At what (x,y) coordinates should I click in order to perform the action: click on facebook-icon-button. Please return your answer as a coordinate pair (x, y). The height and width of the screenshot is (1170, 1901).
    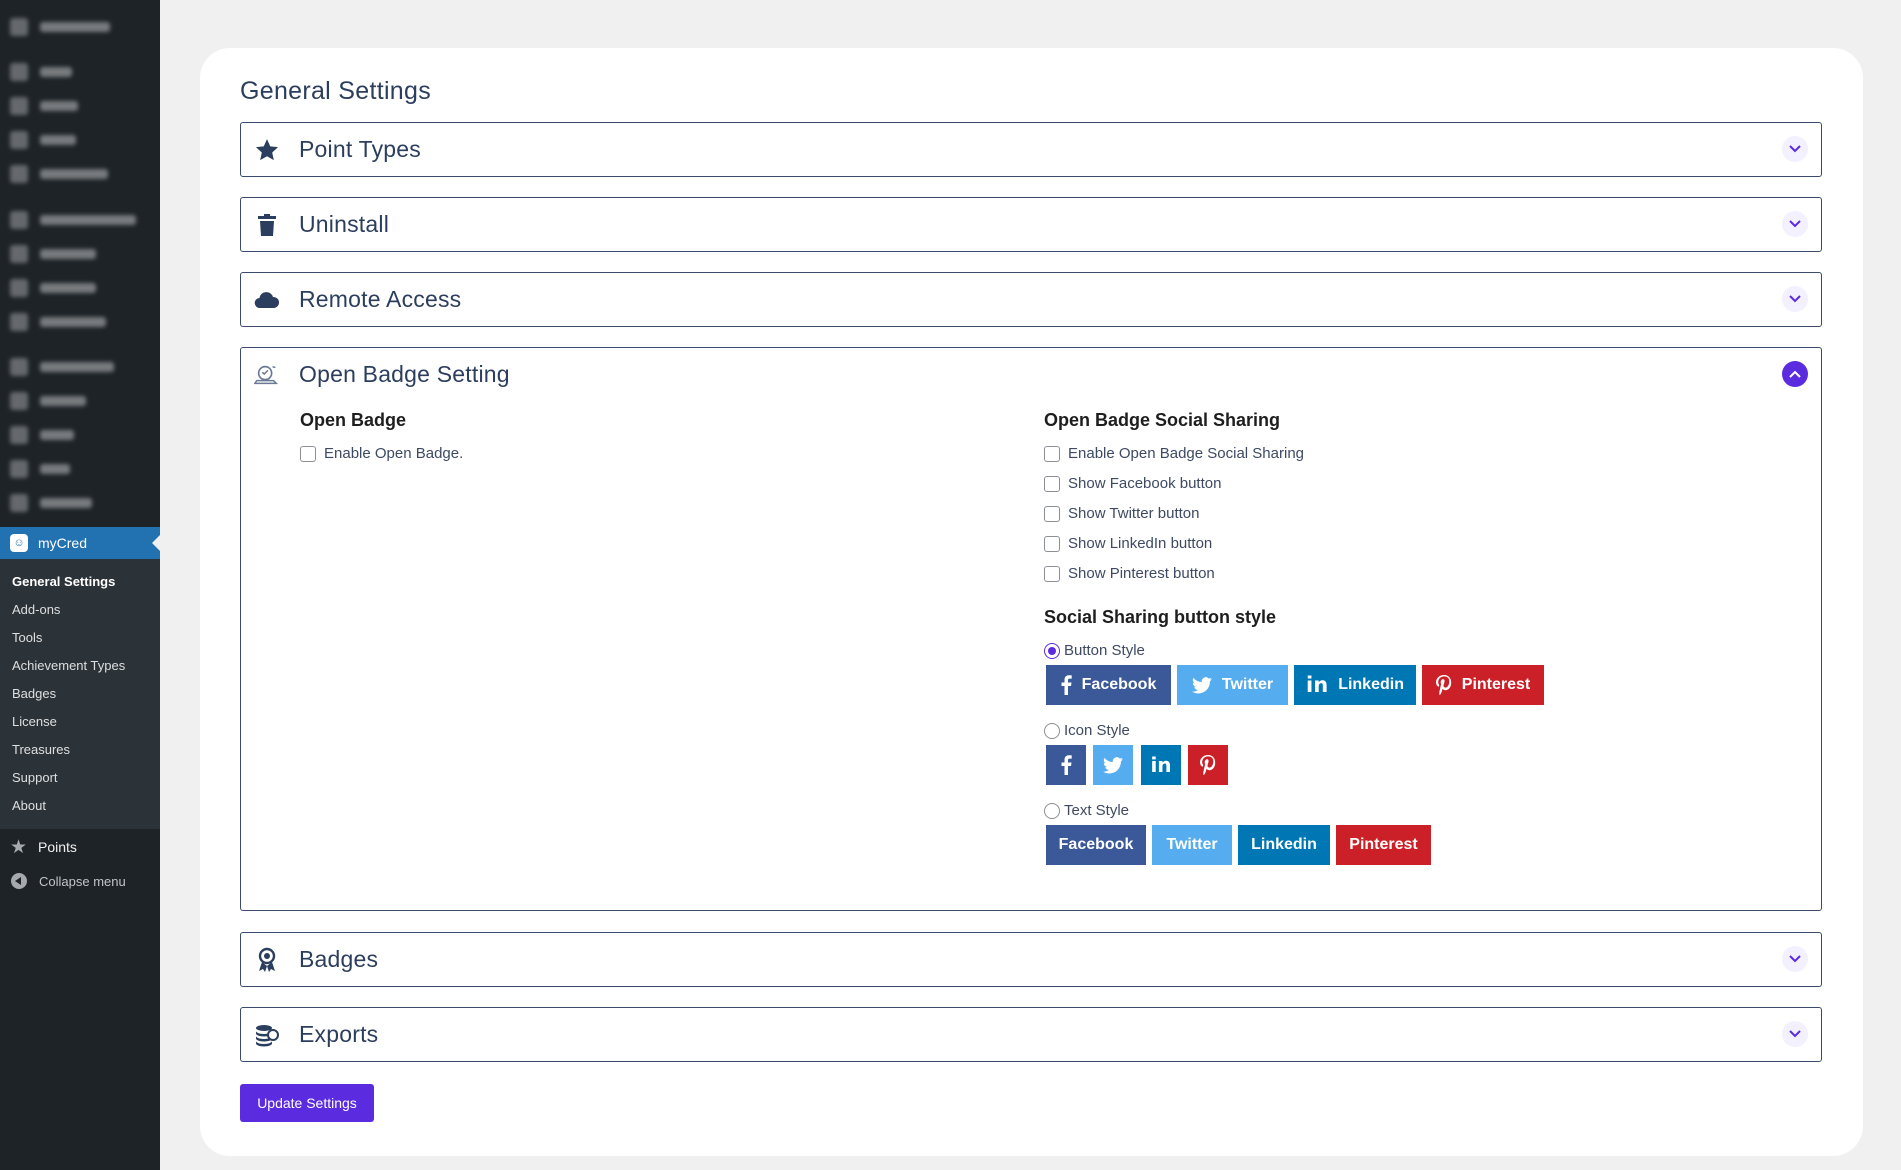
    Looking at the image, I should click on (1066, 765).